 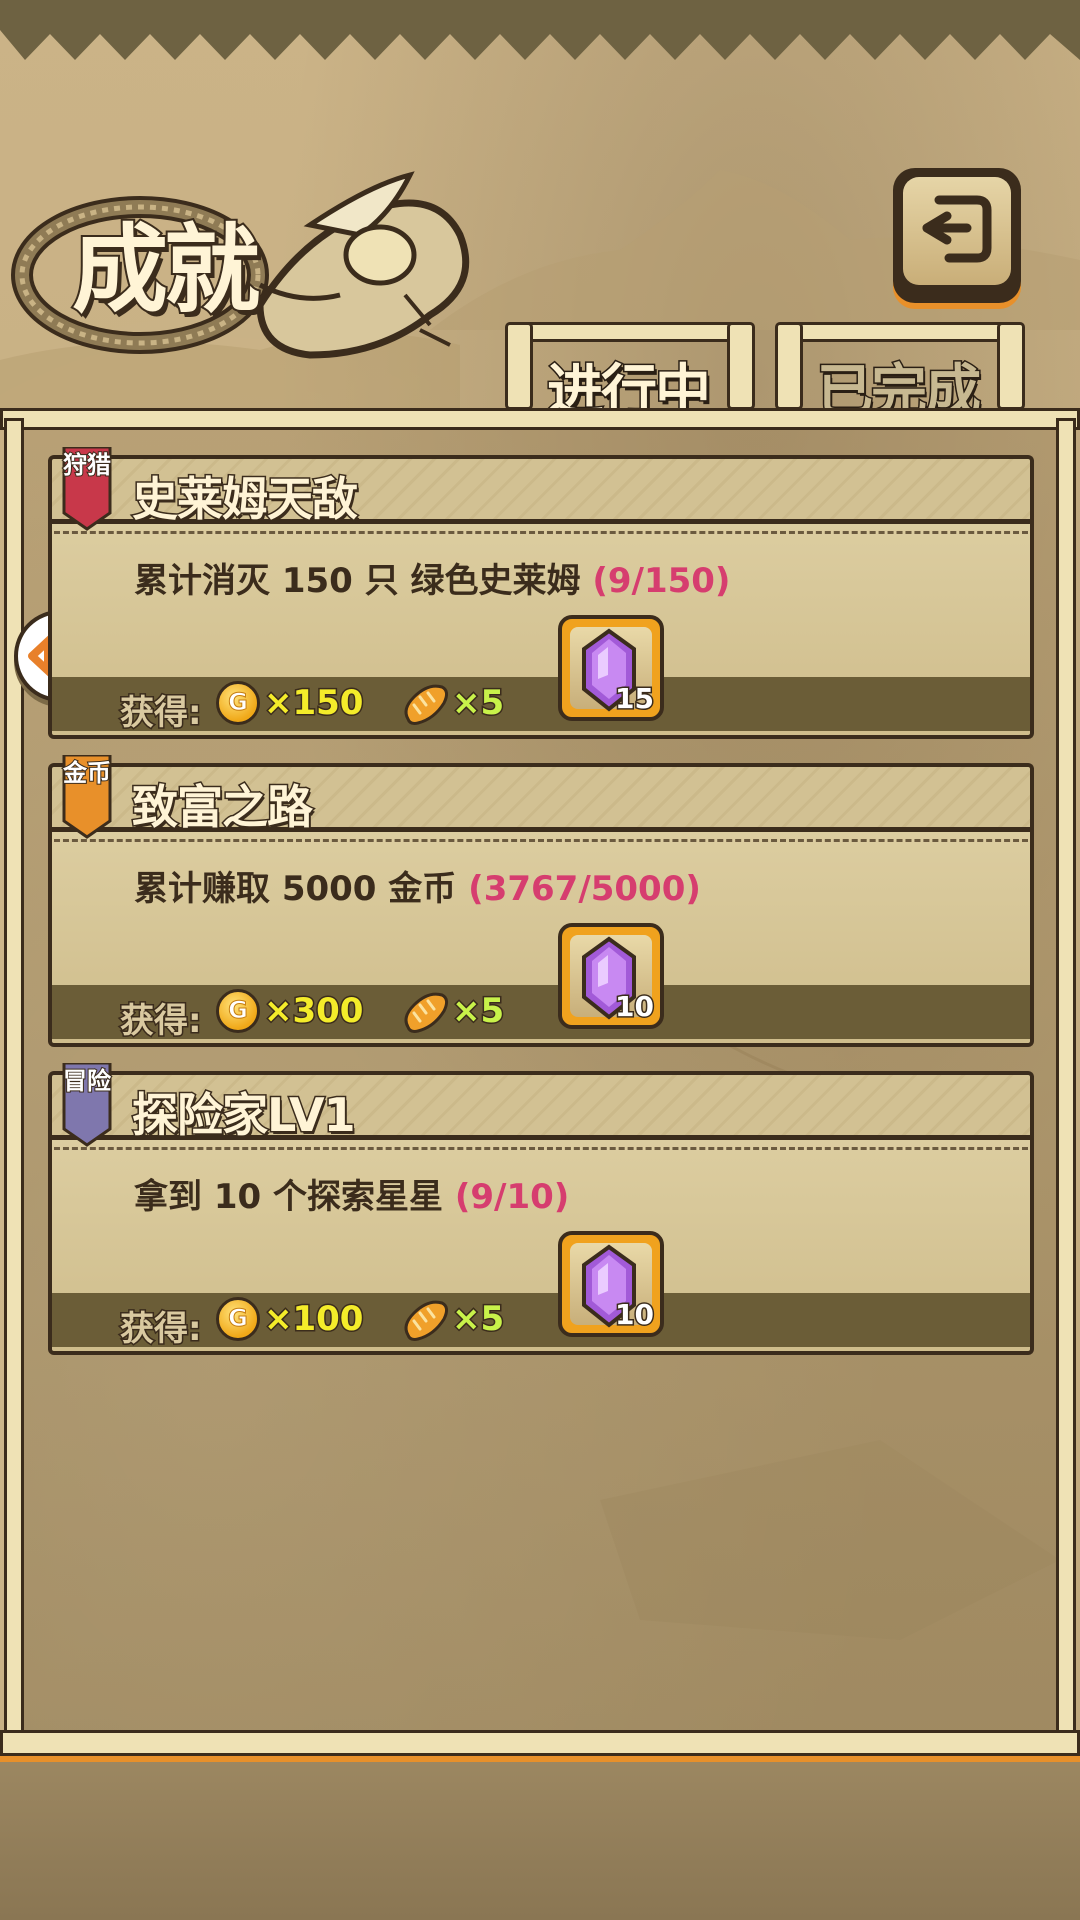 I want to click on tab-in-progress: 进行中, so click(x=630, y=374).